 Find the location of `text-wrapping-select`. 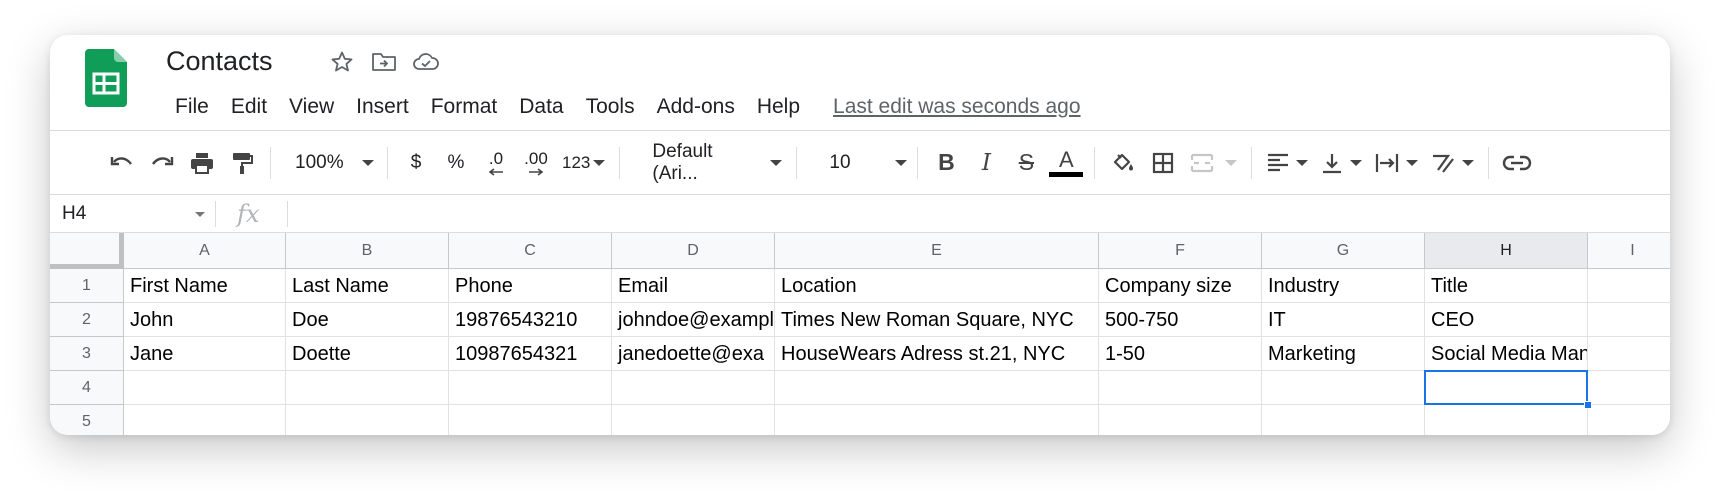

text-wrapping-select is located at coordinates (1396, 163).